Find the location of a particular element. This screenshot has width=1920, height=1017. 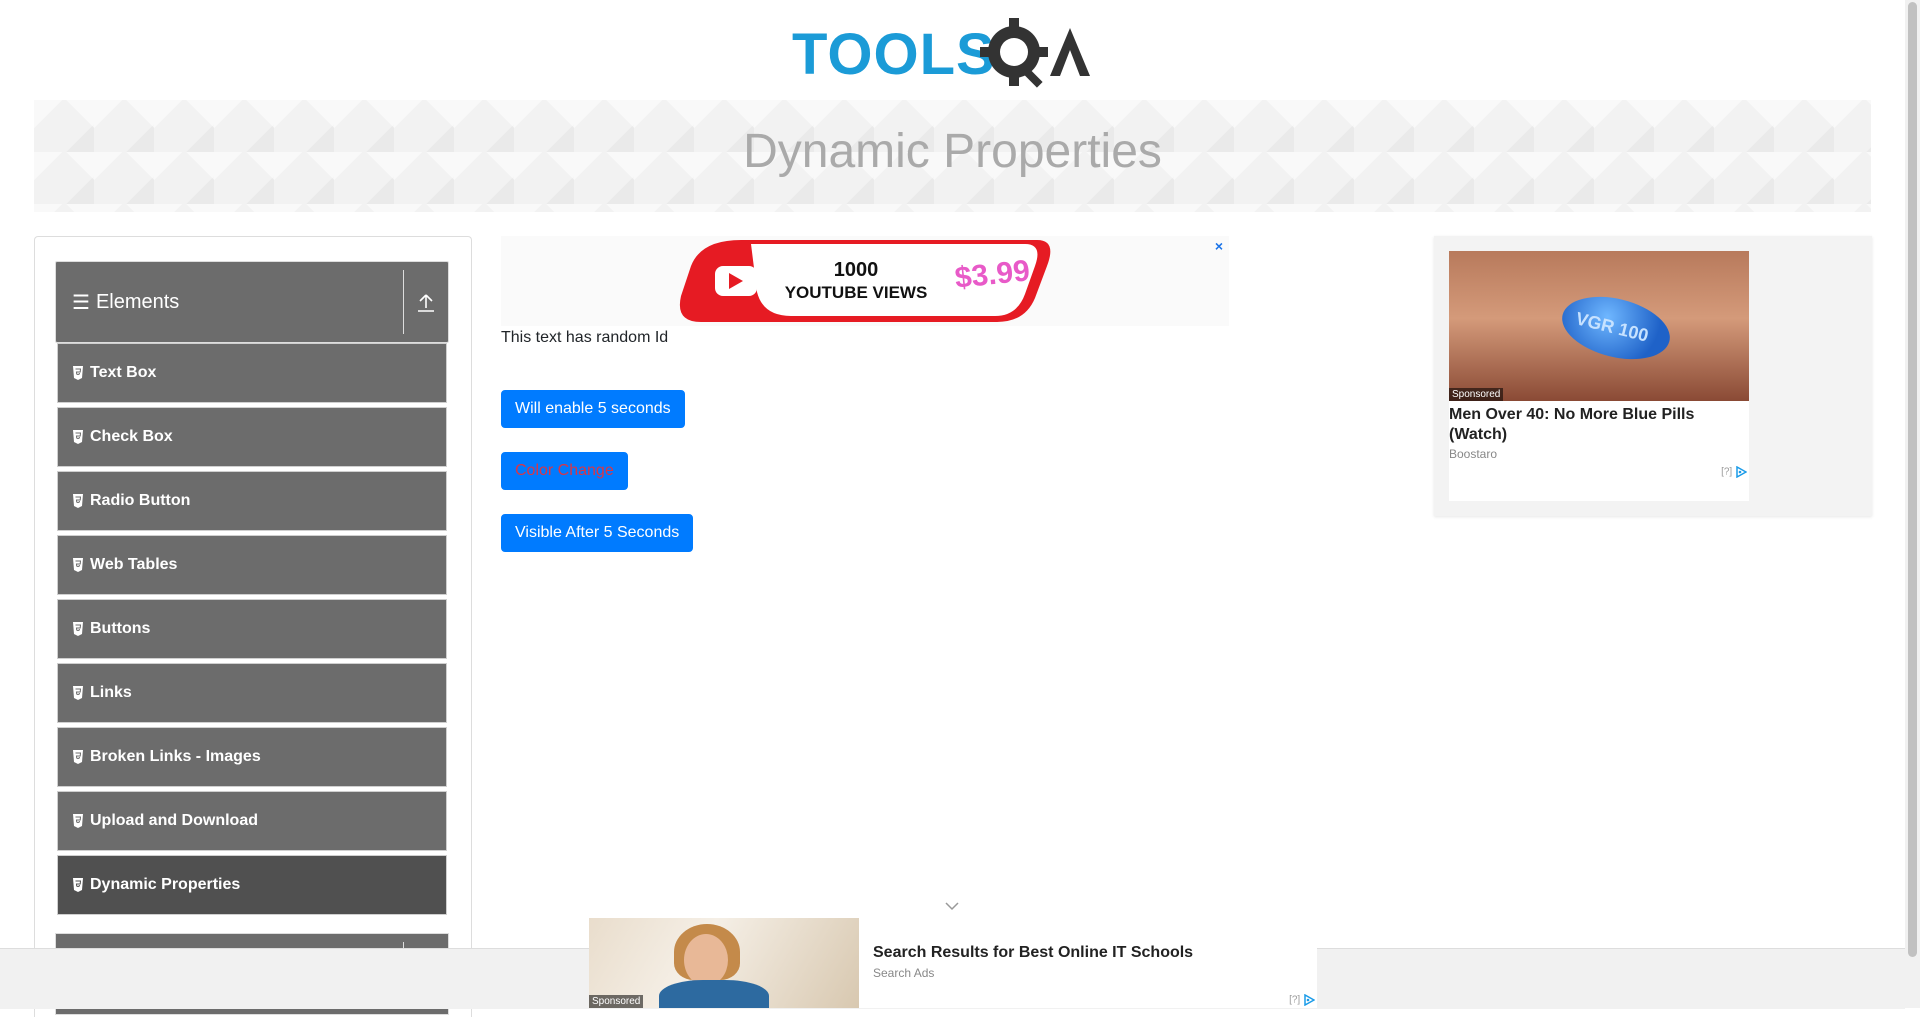

sidebar-item-dynamic-properties: Dynamic Properties is located at coordinates (252, 885).